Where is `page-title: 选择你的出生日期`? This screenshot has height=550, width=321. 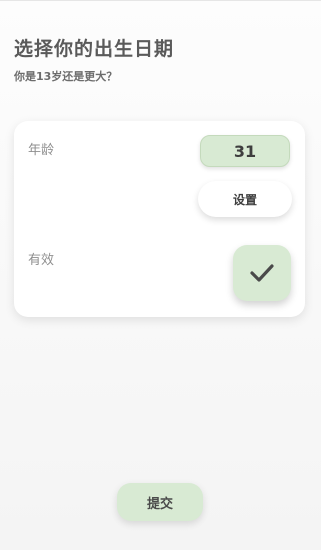 page-title: 选择你的出生日期 is located at coordinates (94, 49).